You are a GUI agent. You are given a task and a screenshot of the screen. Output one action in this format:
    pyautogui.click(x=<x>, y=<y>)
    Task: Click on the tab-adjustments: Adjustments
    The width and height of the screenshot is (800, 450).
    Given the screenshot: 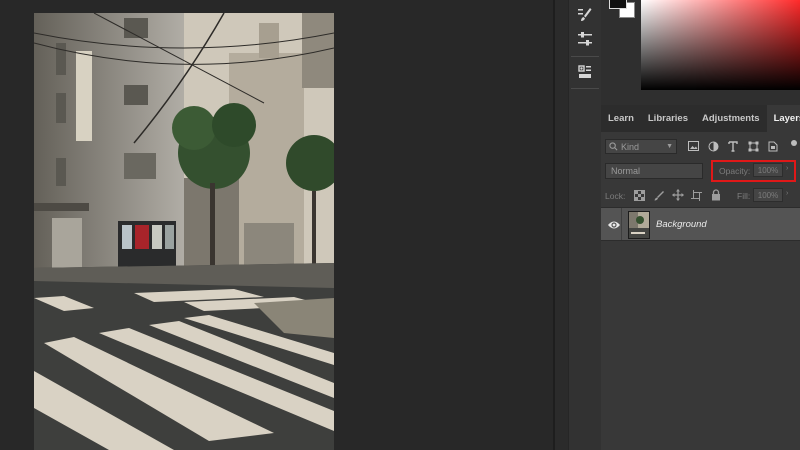 What is the action you would take?
    pyautogui.click(x=731, y=118)
    